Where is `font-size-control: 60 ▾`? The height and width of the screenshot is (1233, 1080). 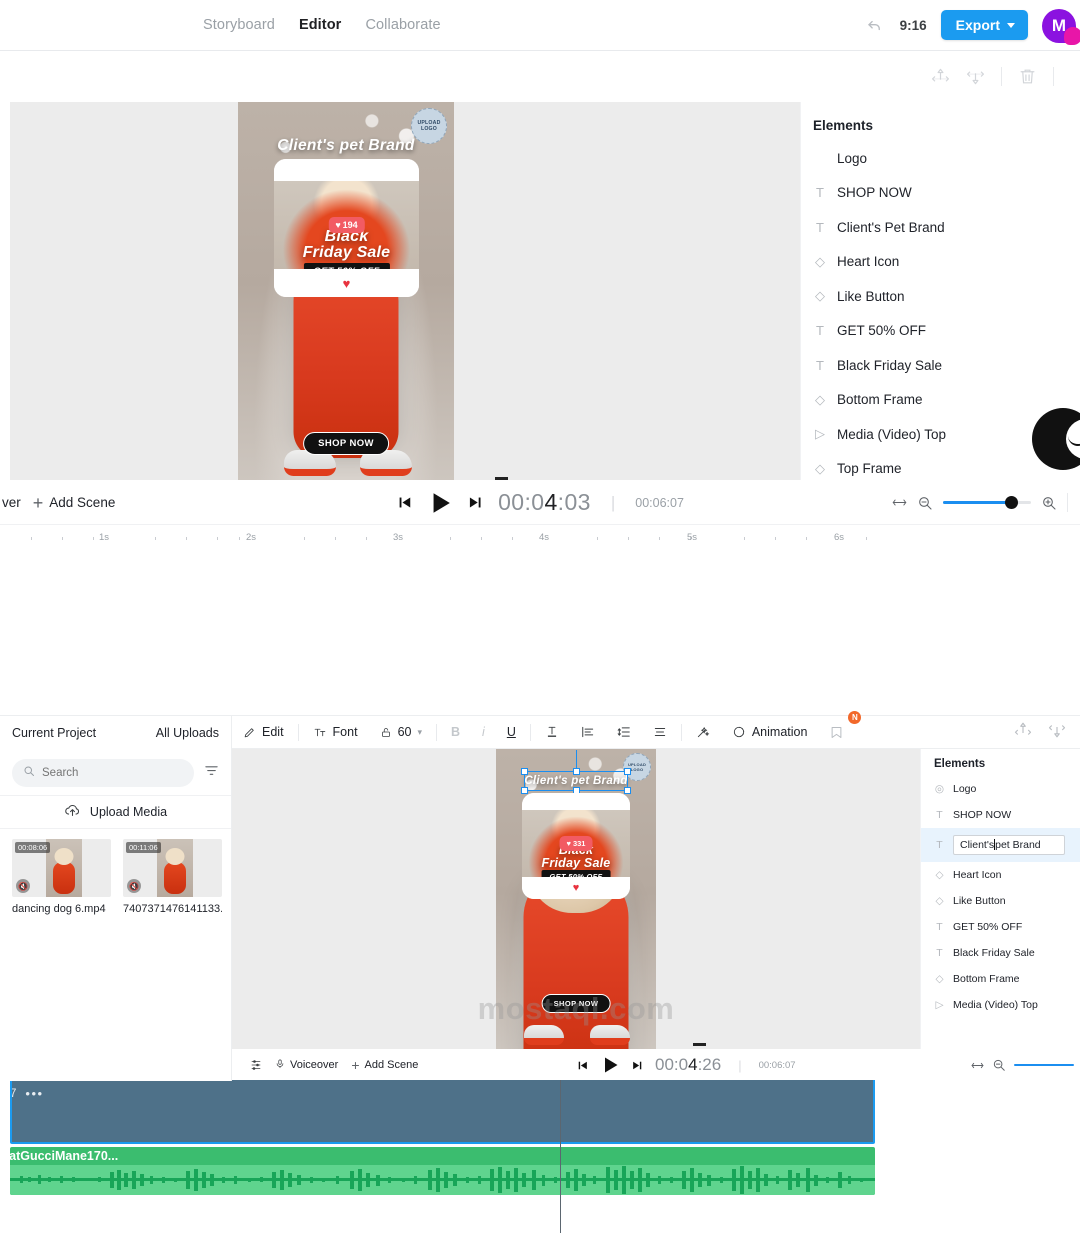 font-size-control: 60 ▾ is located at coordinates (401, 732).